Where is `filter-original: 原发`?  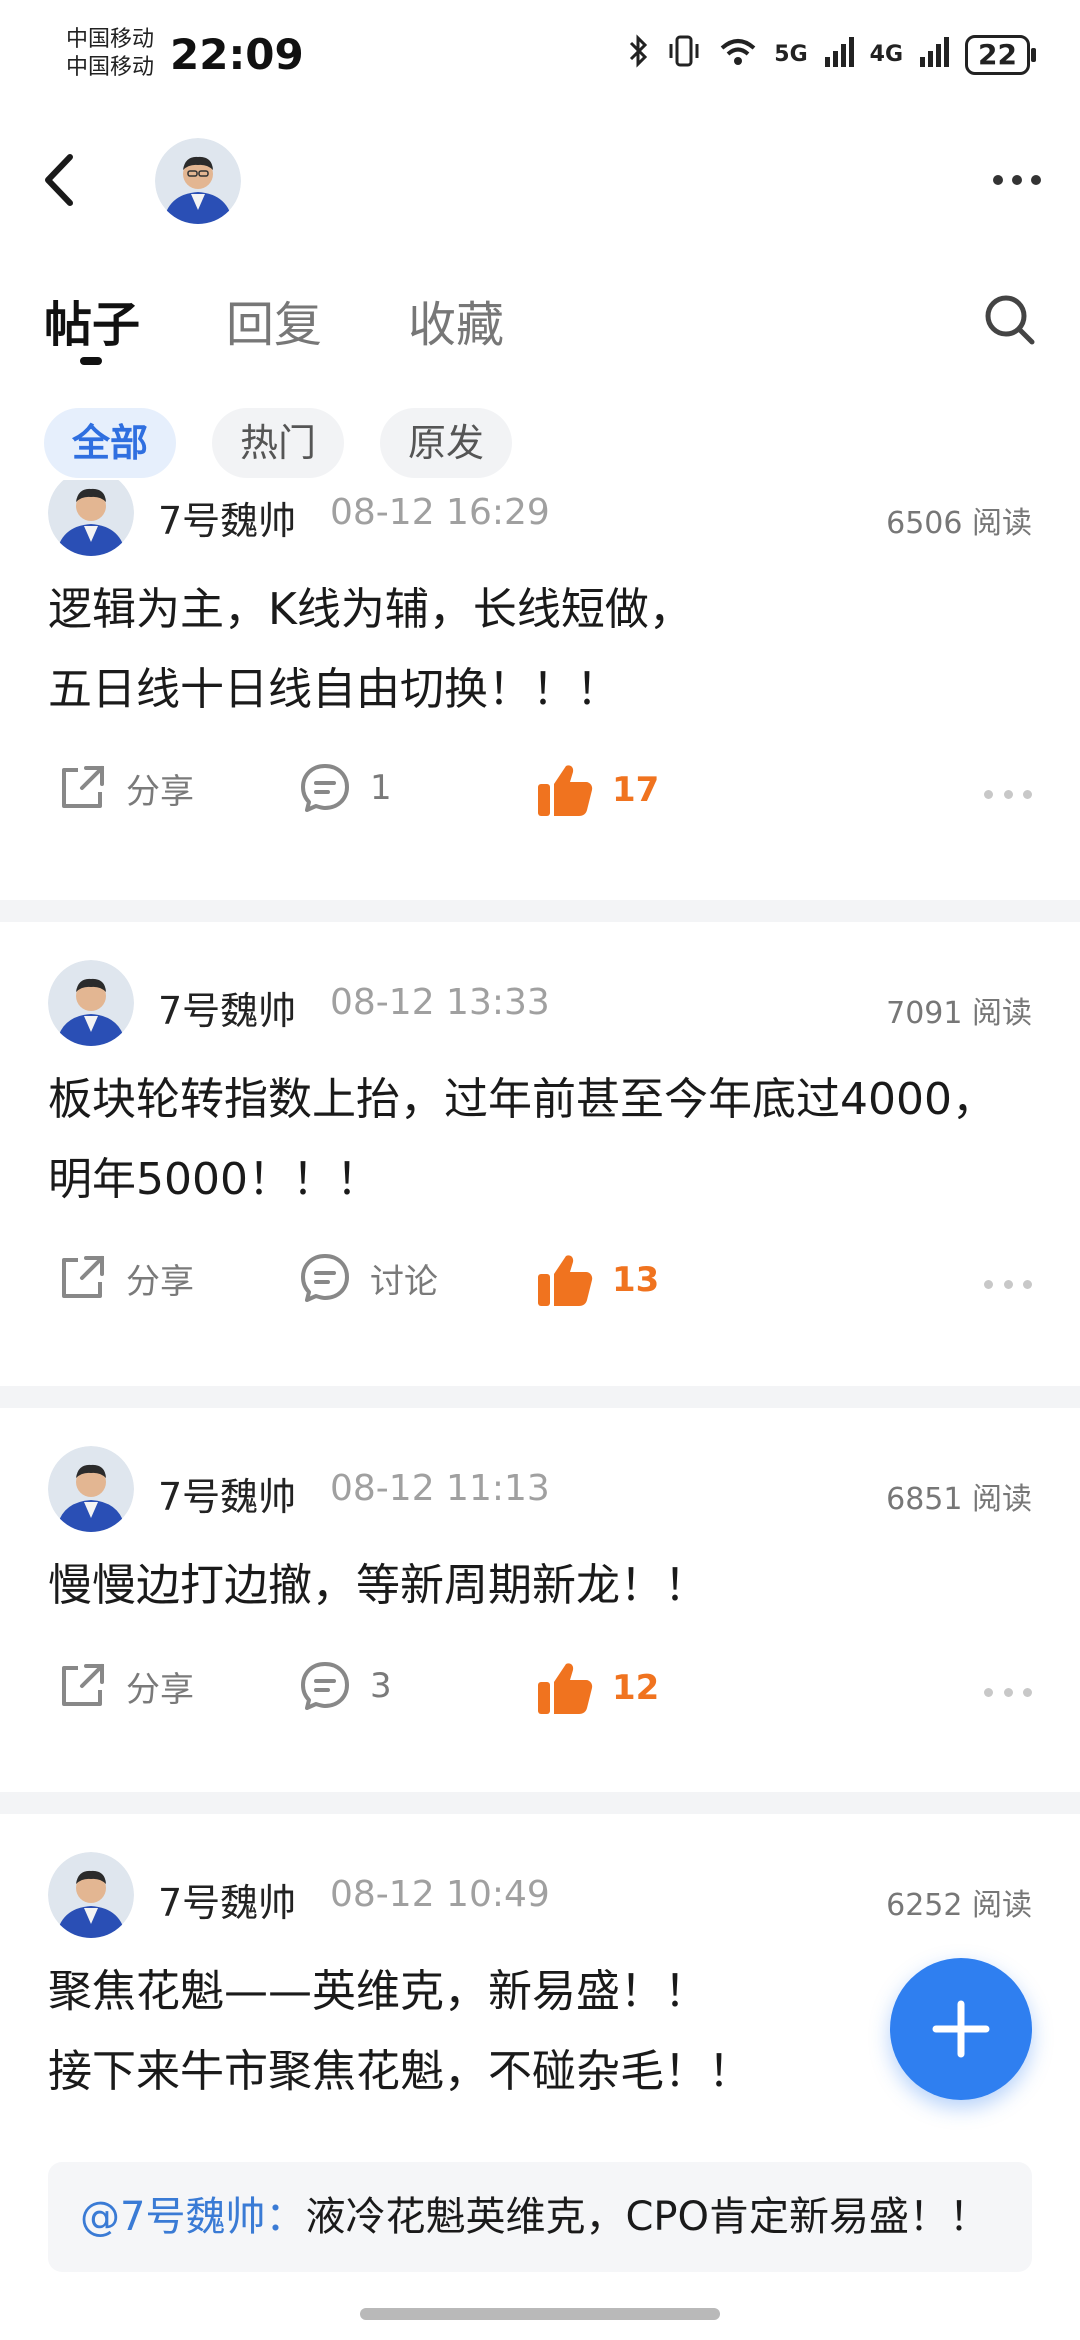
filter-original: 原发 is located at coordinates (446, 443).